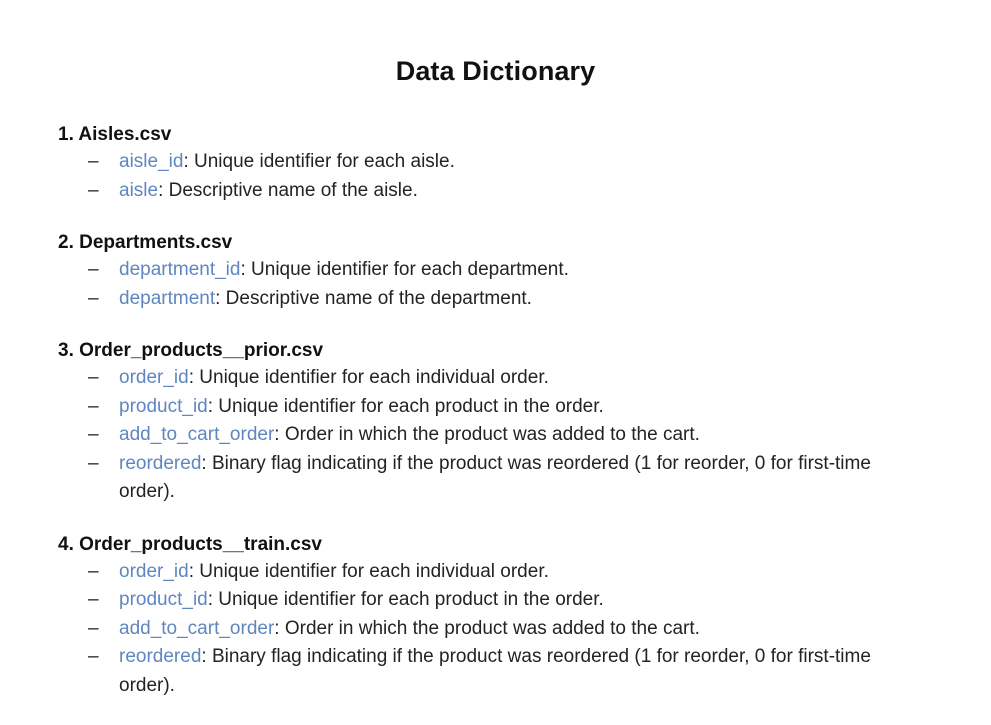 Image resolution: width=991 pixels, height=725 pixels. Describe the element at coordinates (373, 298) in the screenshot. I see `field-description: : Descriptive name of the department.` at that location.